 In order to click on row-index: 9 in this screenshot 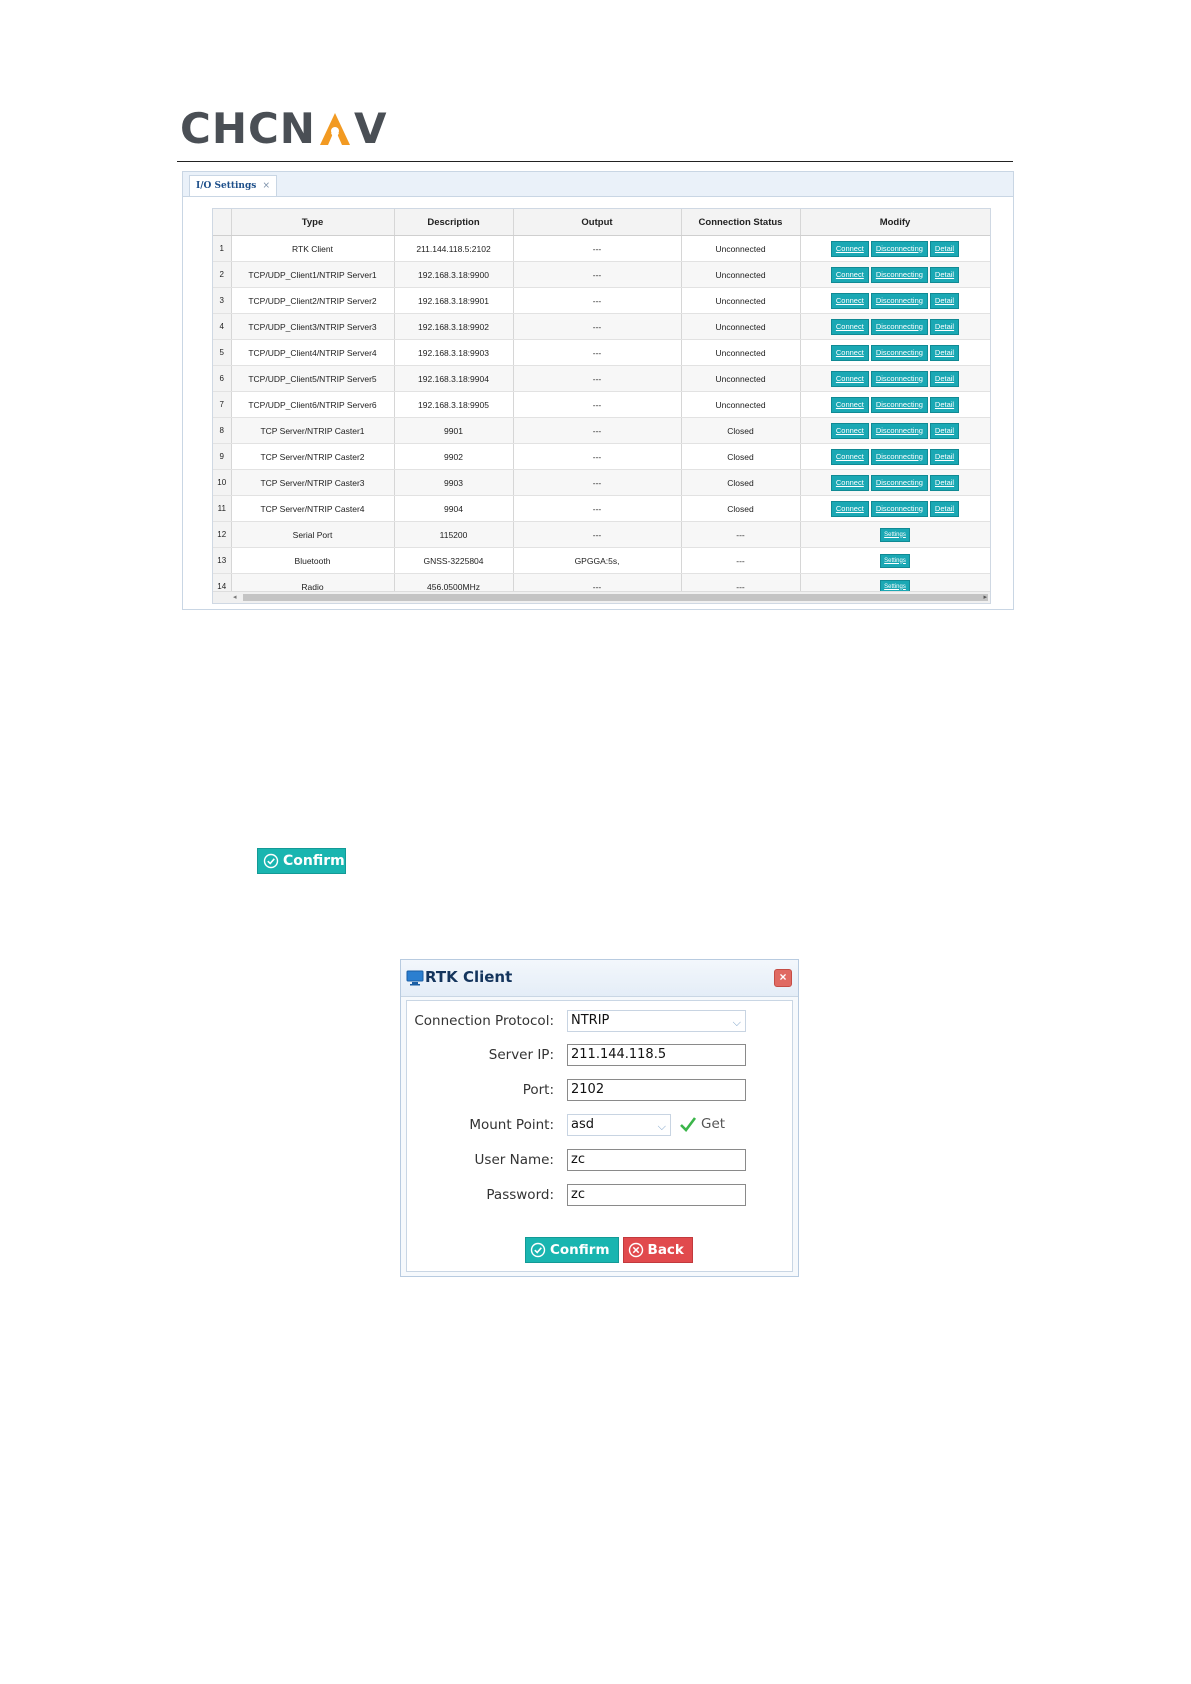, I will do `click(222, 456)`.